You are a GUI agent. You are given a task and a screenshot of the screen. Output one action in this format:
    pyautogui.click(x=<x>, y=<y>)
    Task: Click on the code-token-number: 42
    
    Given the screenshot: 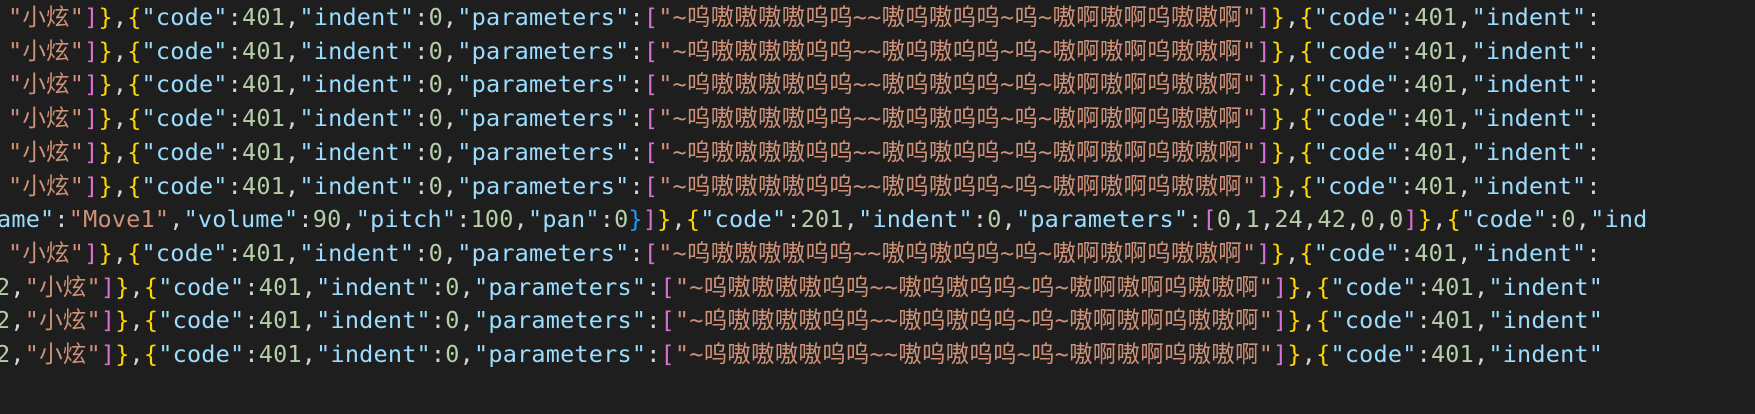 What is the action you would take?
    pyautogui.click(x=1332, y=219)
    